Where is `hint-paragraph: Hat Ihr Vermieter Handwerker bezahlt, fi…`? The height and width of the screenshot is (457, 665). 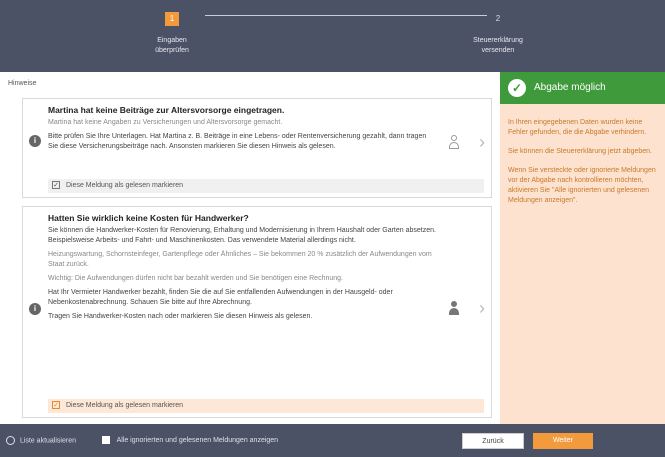
hint-paragraph: Hat Ihr Vermieter Handwerker bezahlt, fi… is located at coordinates (220, 297).